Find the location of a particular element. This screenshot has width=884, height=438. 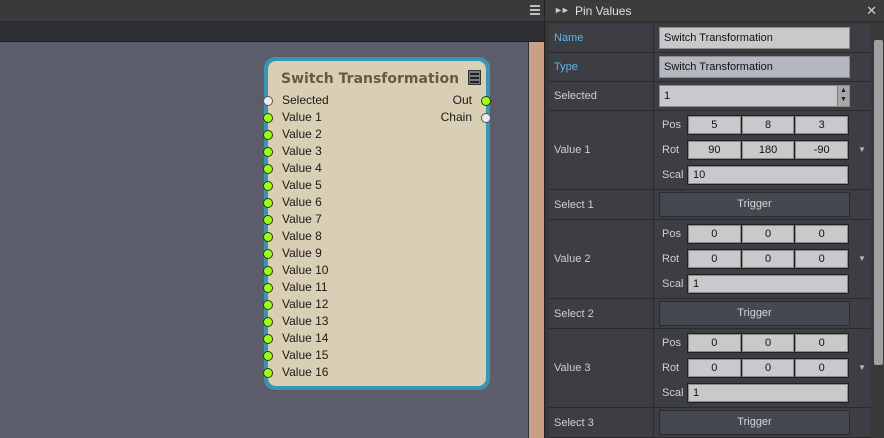

input-pin-value-8: Value 8 is located at coordinates (292, 236).